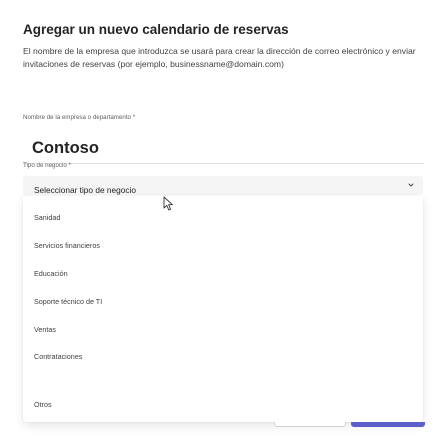 The width and height of the screenshot is (446, 448). What do you see at coordinates (223, 146) in the screenshot?
I see `company-name-field: Contoso` at bounding box center [223, 146].